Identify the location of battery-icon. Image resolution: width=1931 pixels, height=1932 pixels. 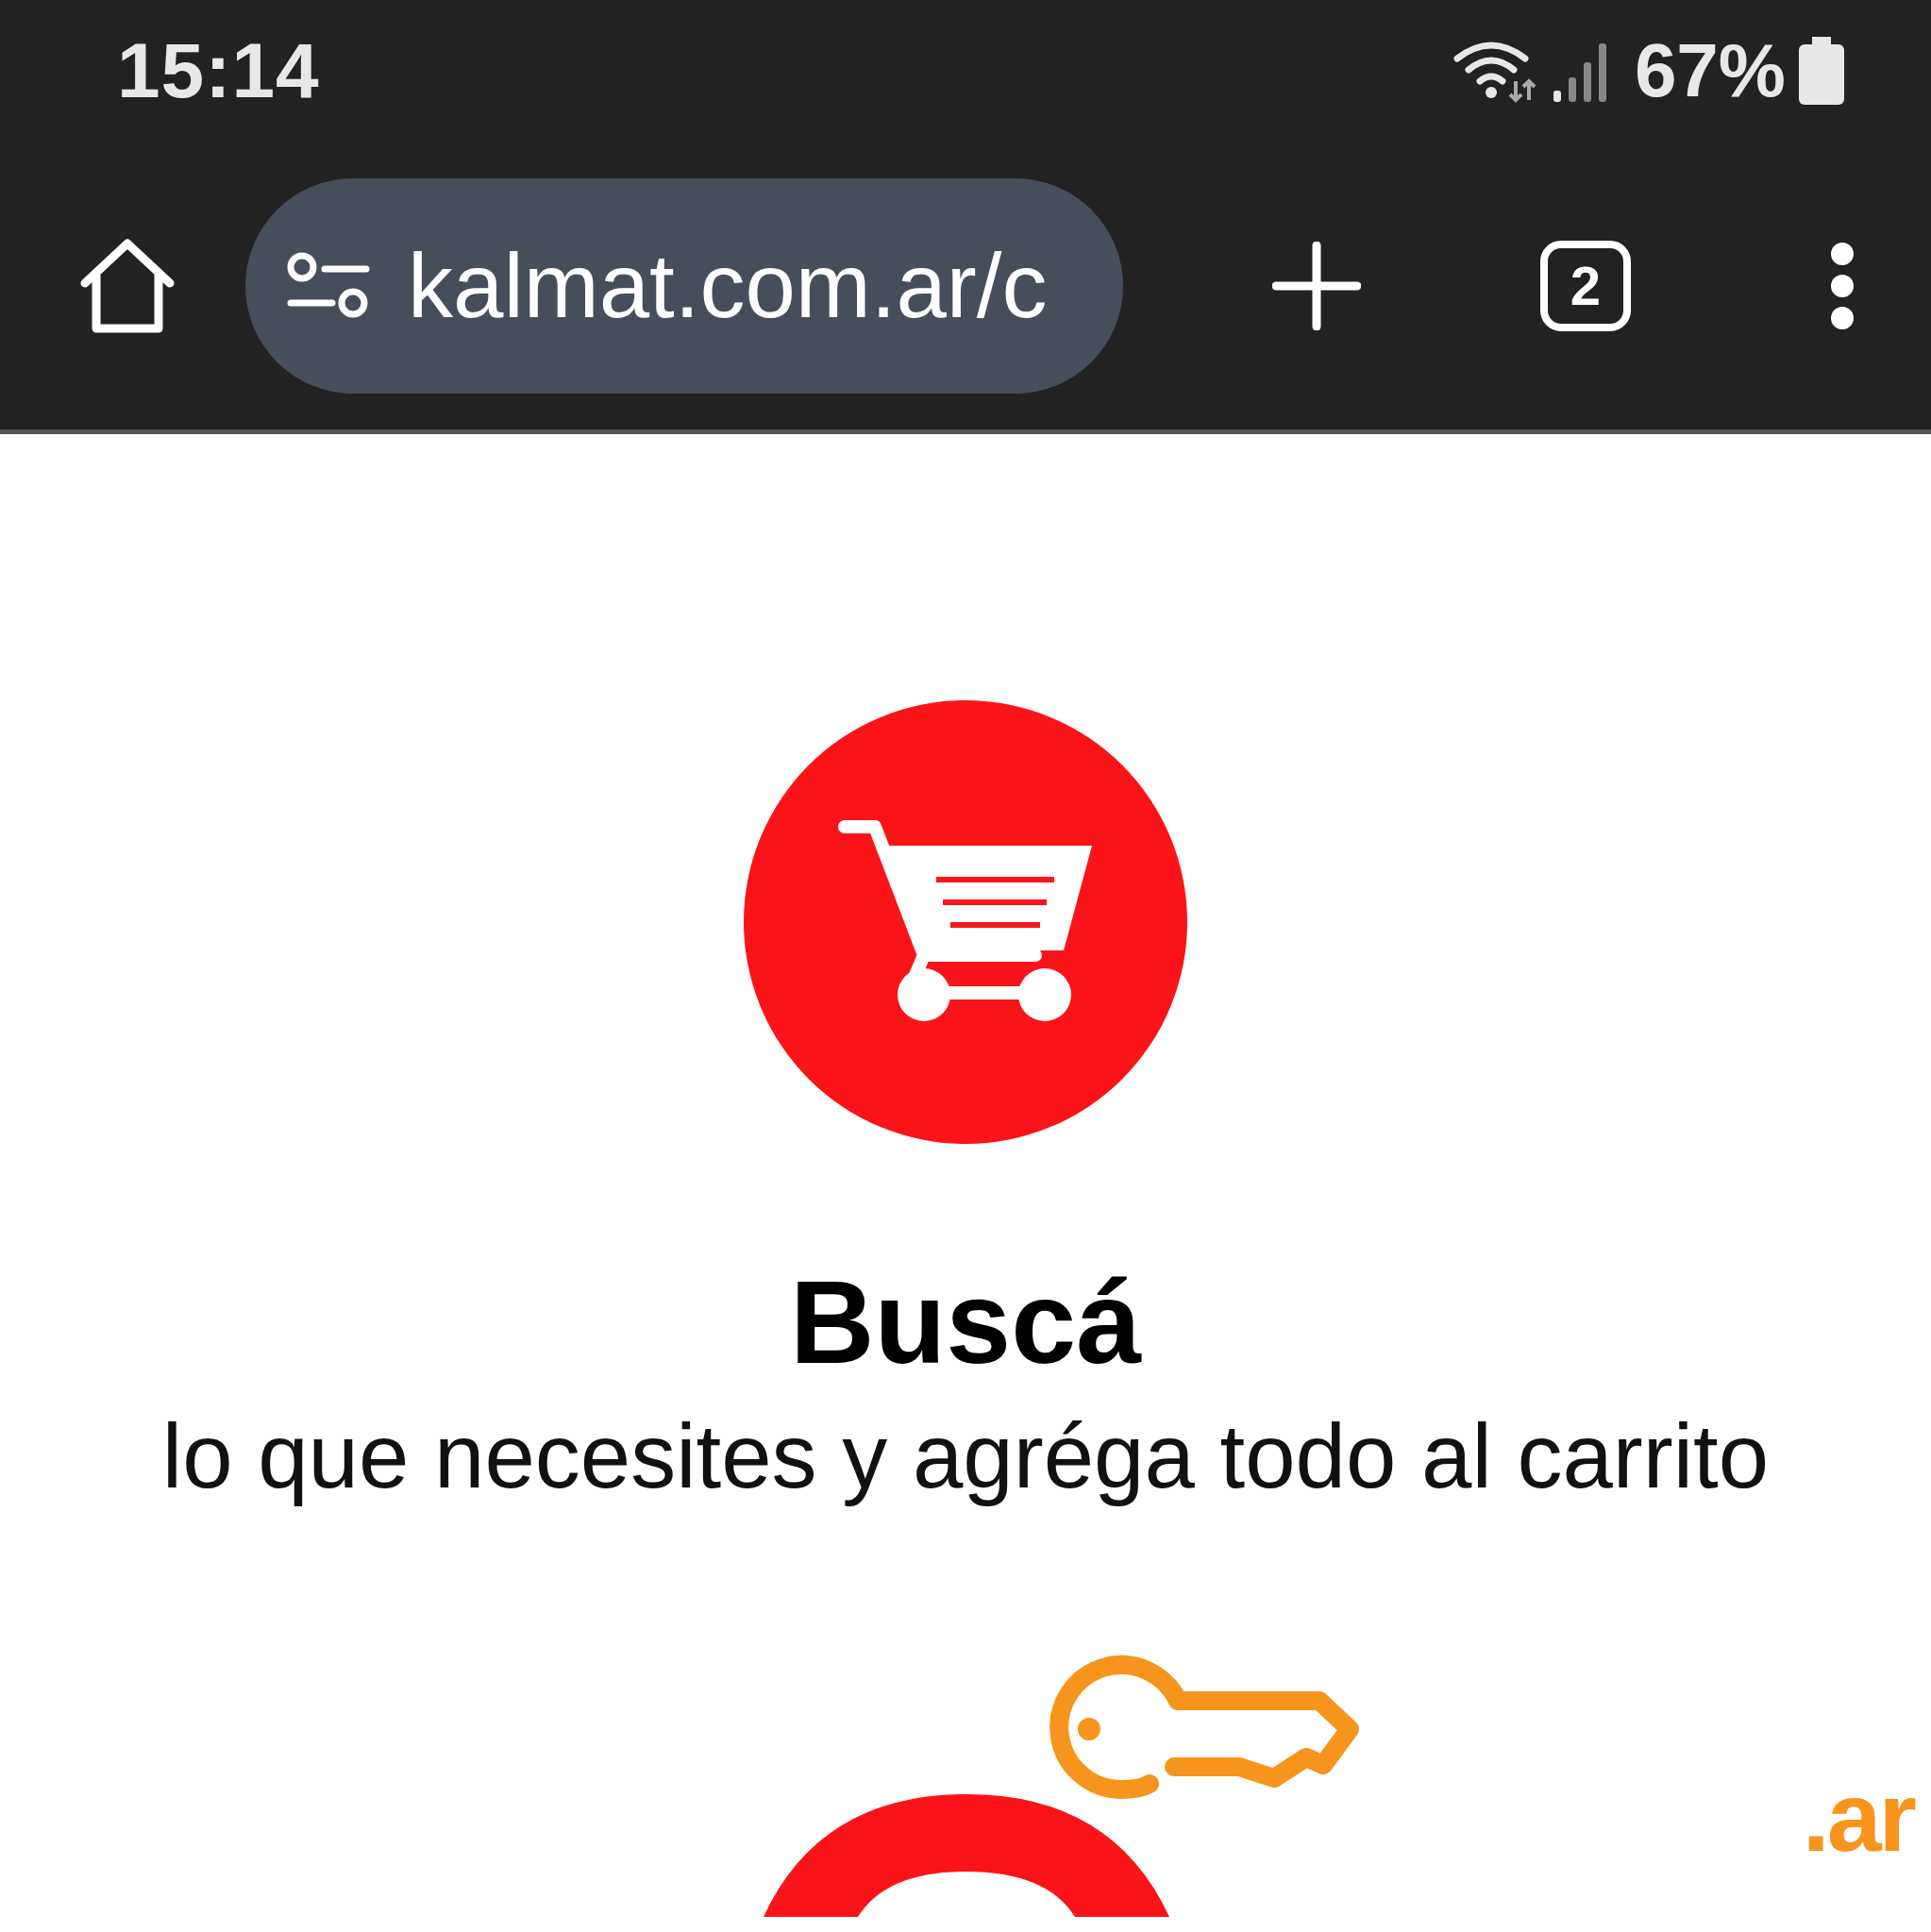
(1821, 71).